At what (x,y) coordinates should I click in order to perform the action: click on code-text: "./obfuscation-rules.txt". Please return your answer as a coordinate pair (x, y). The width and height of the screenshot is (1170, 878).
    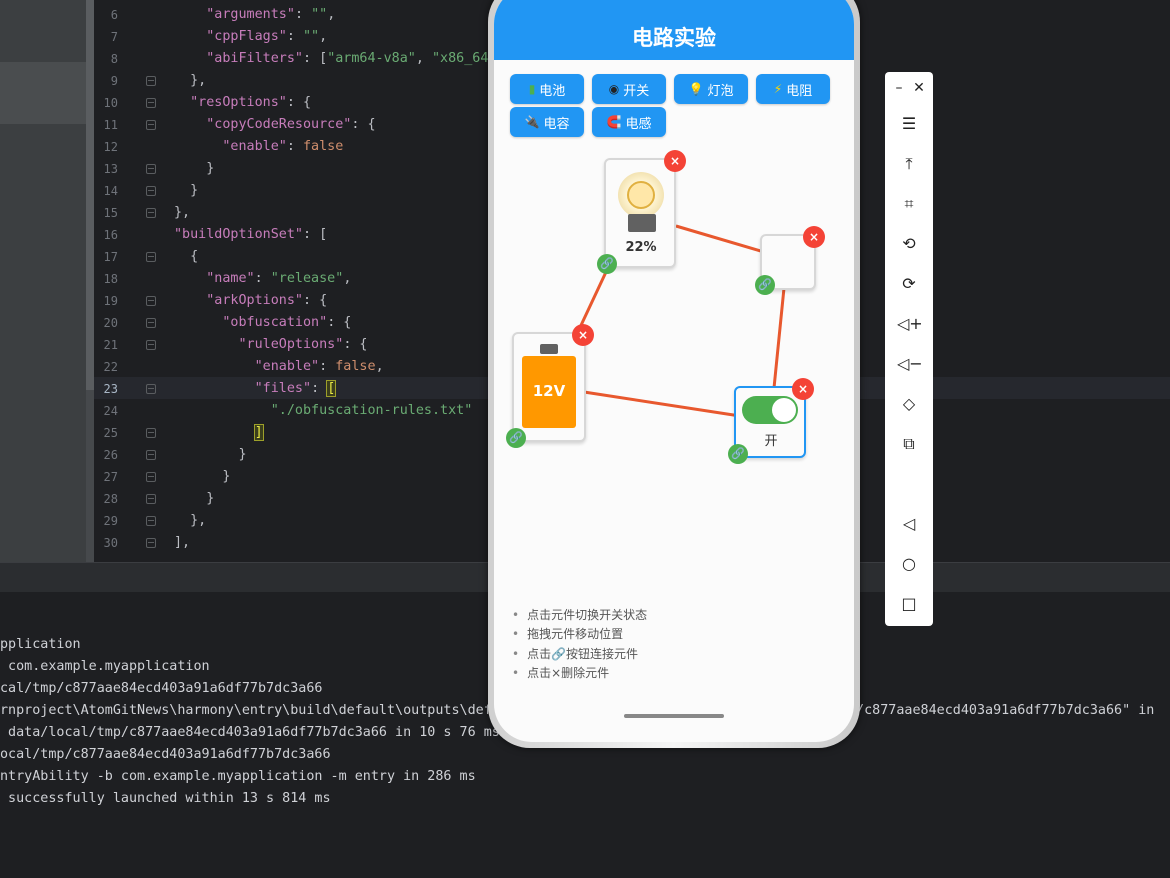
    Looking at the image, I should click on (371, 410).